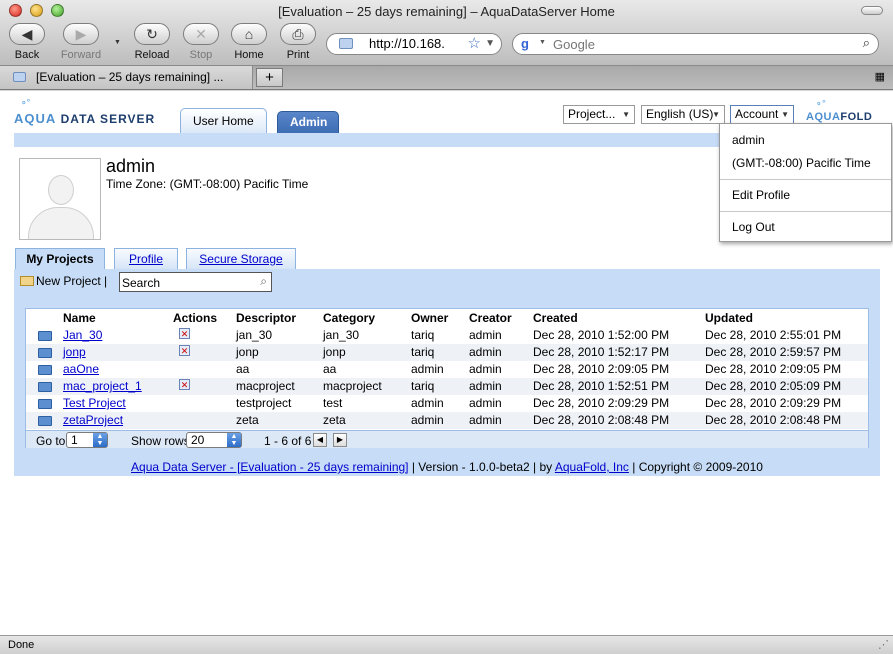  Describe the element at coordinates (872, 10) in the screenshot. I see `toolbar-toggle-button` at that location.